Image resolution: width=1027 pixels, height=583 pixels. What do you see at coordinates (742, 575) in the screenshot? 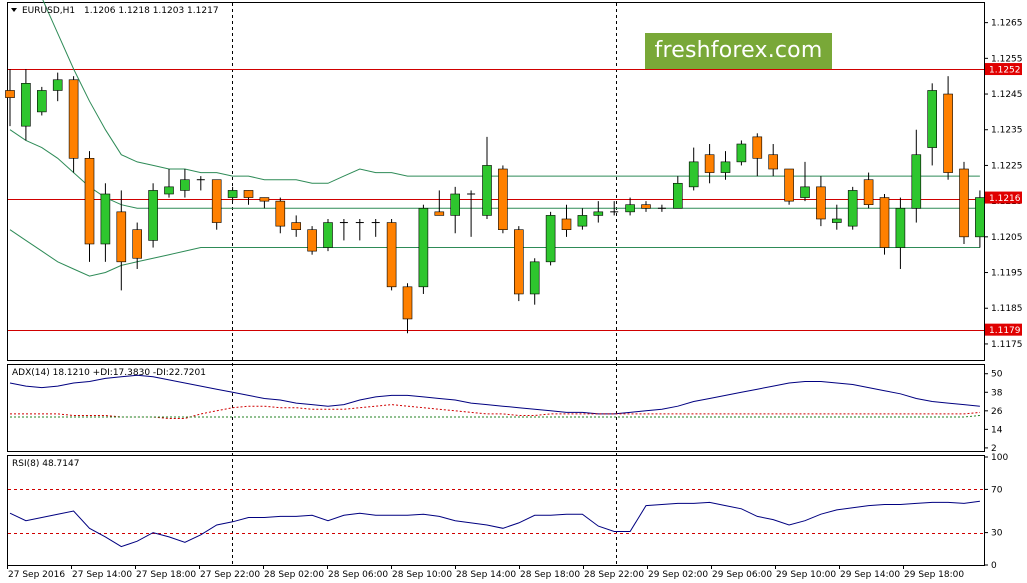
I see `x-tick-label: 29 Sep 06:00` at bounding box center [742, 575].